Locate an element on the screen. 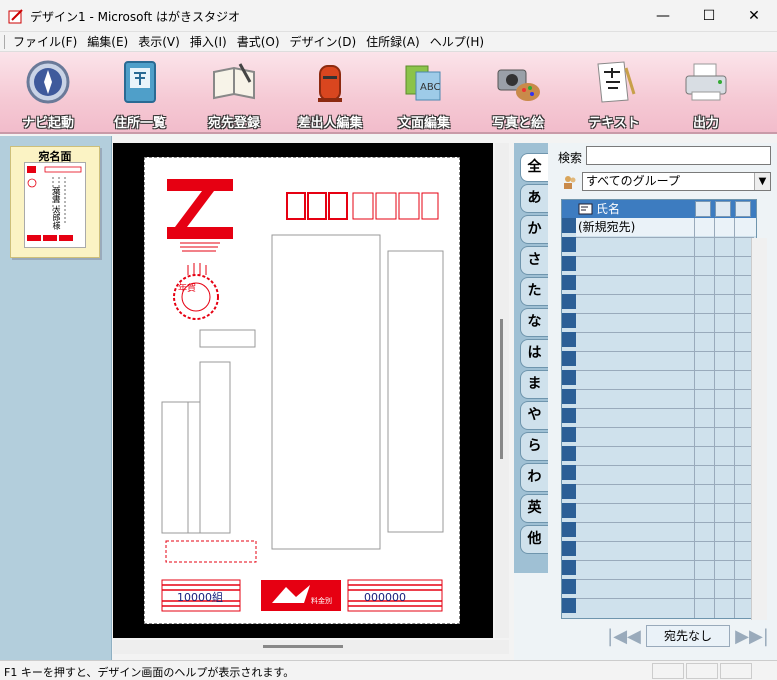 This screenshot has width=777, height=680. tab-ra: ら is located at coordinates (534, 446).